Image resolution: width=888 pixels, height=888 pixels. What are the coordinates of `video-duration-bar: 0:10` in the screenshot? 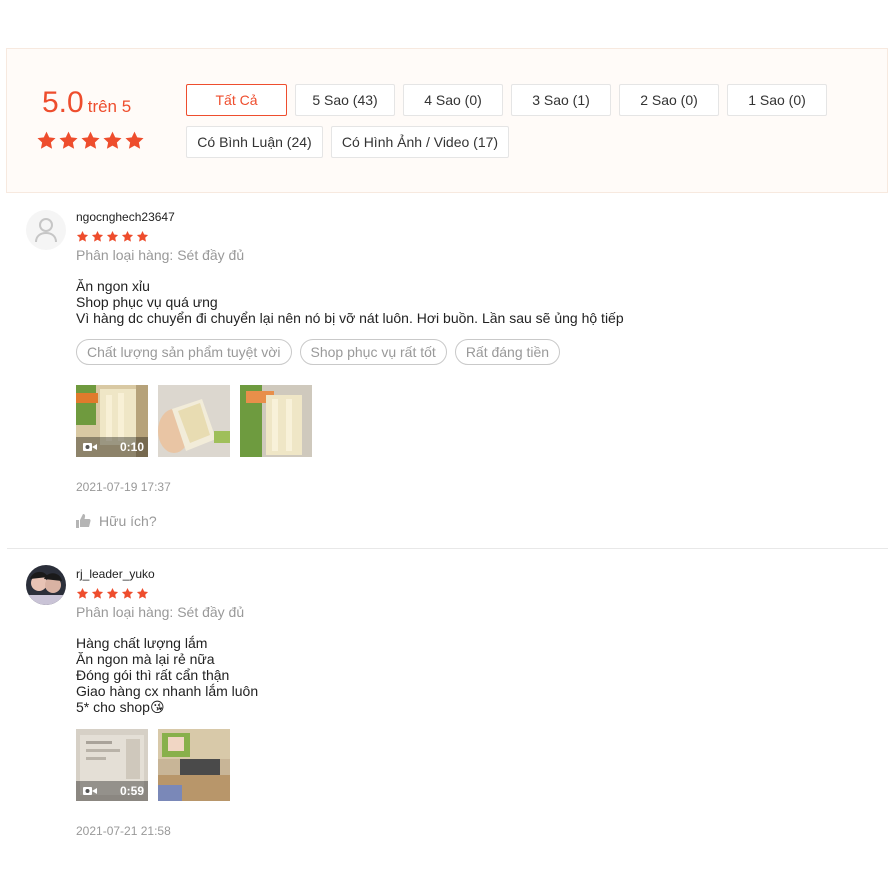 It's located at (112, 447).